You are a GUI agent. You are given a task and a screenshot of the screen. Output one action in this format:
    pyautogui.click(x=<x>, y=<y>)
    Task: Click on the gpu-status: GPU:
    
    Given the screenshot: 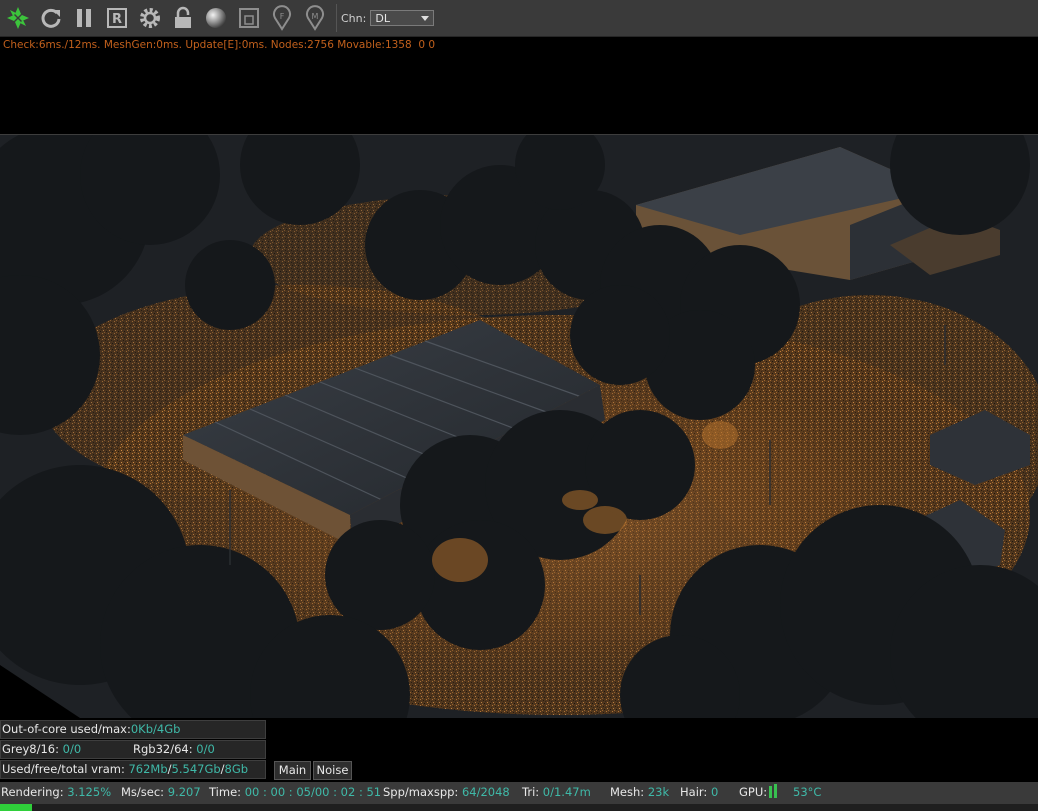 What is the action you would take?
    pyautogui.click(x=758, y=792)
    